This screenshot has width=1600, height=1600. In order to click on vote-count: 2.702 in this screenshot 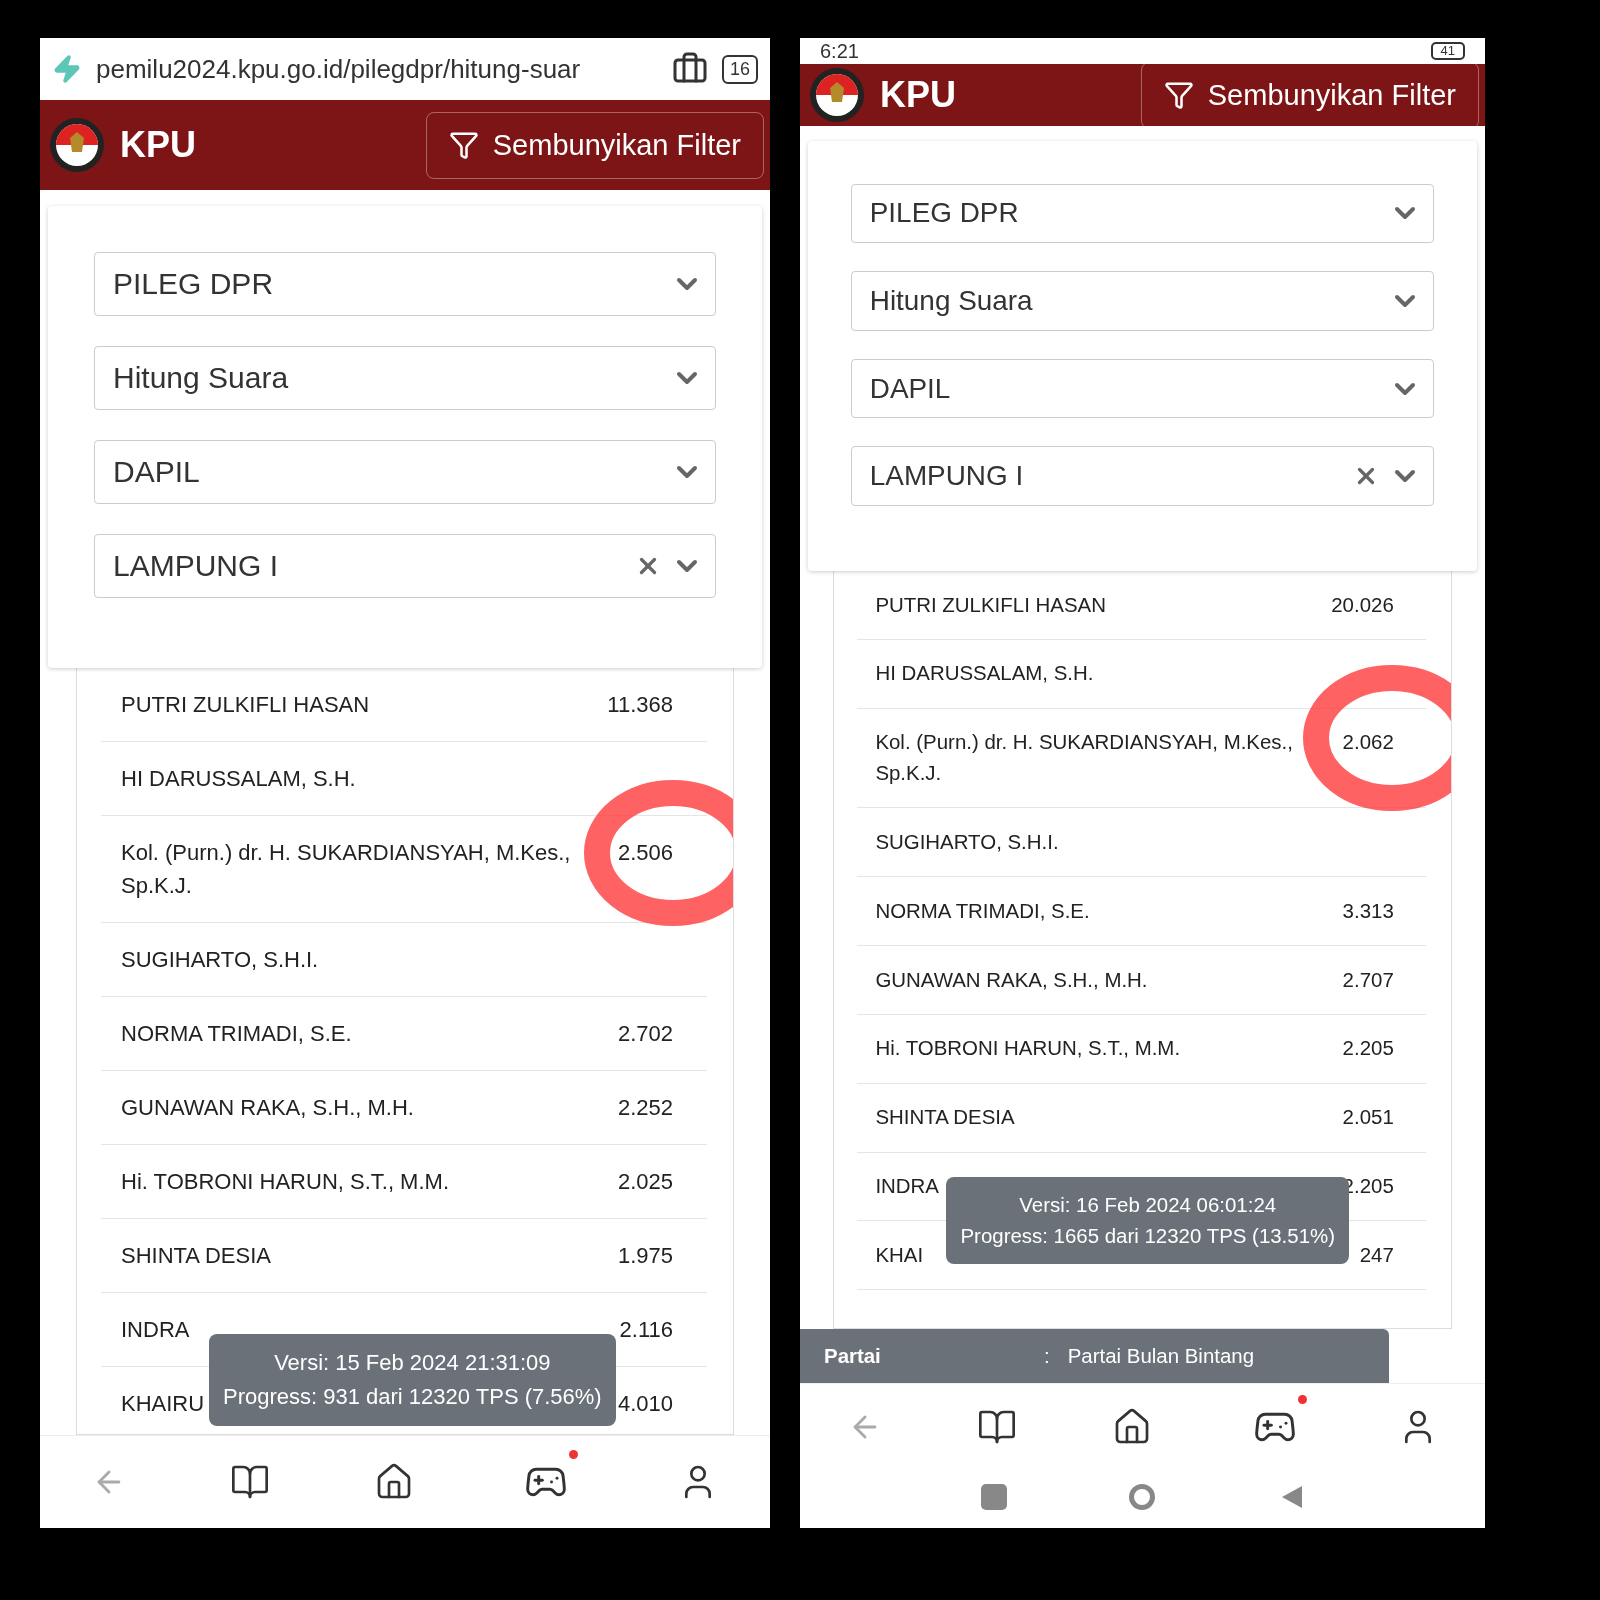, I will do `click(645, 1034)`.